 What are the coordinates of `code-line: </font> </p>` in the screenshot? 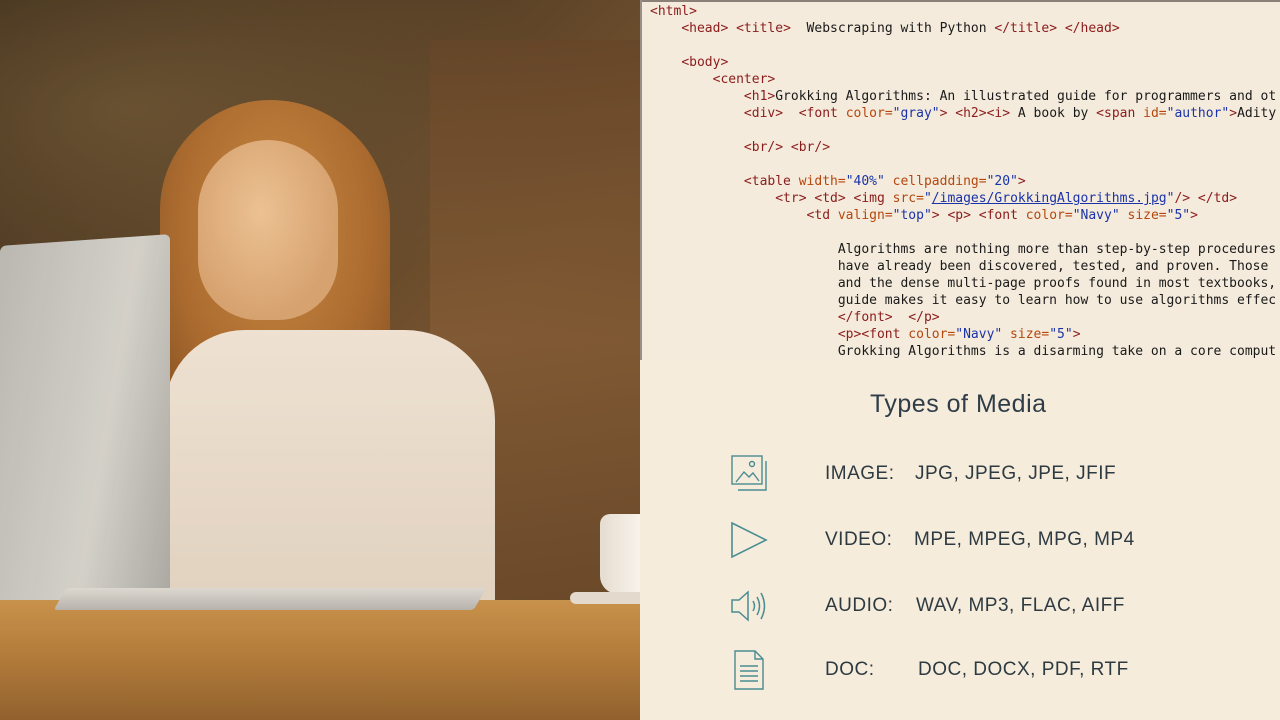 It's located at (795, 317).